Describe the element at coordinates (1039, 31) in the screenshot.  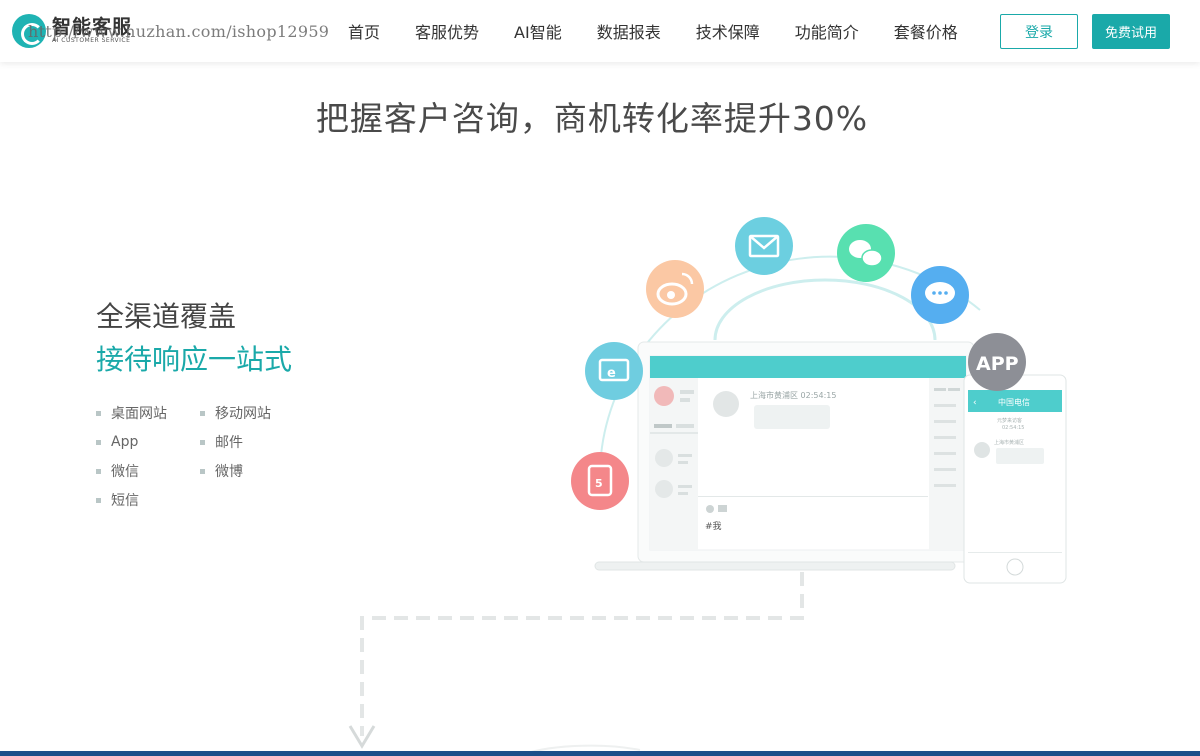
I see `login-button: 登录` at that location.